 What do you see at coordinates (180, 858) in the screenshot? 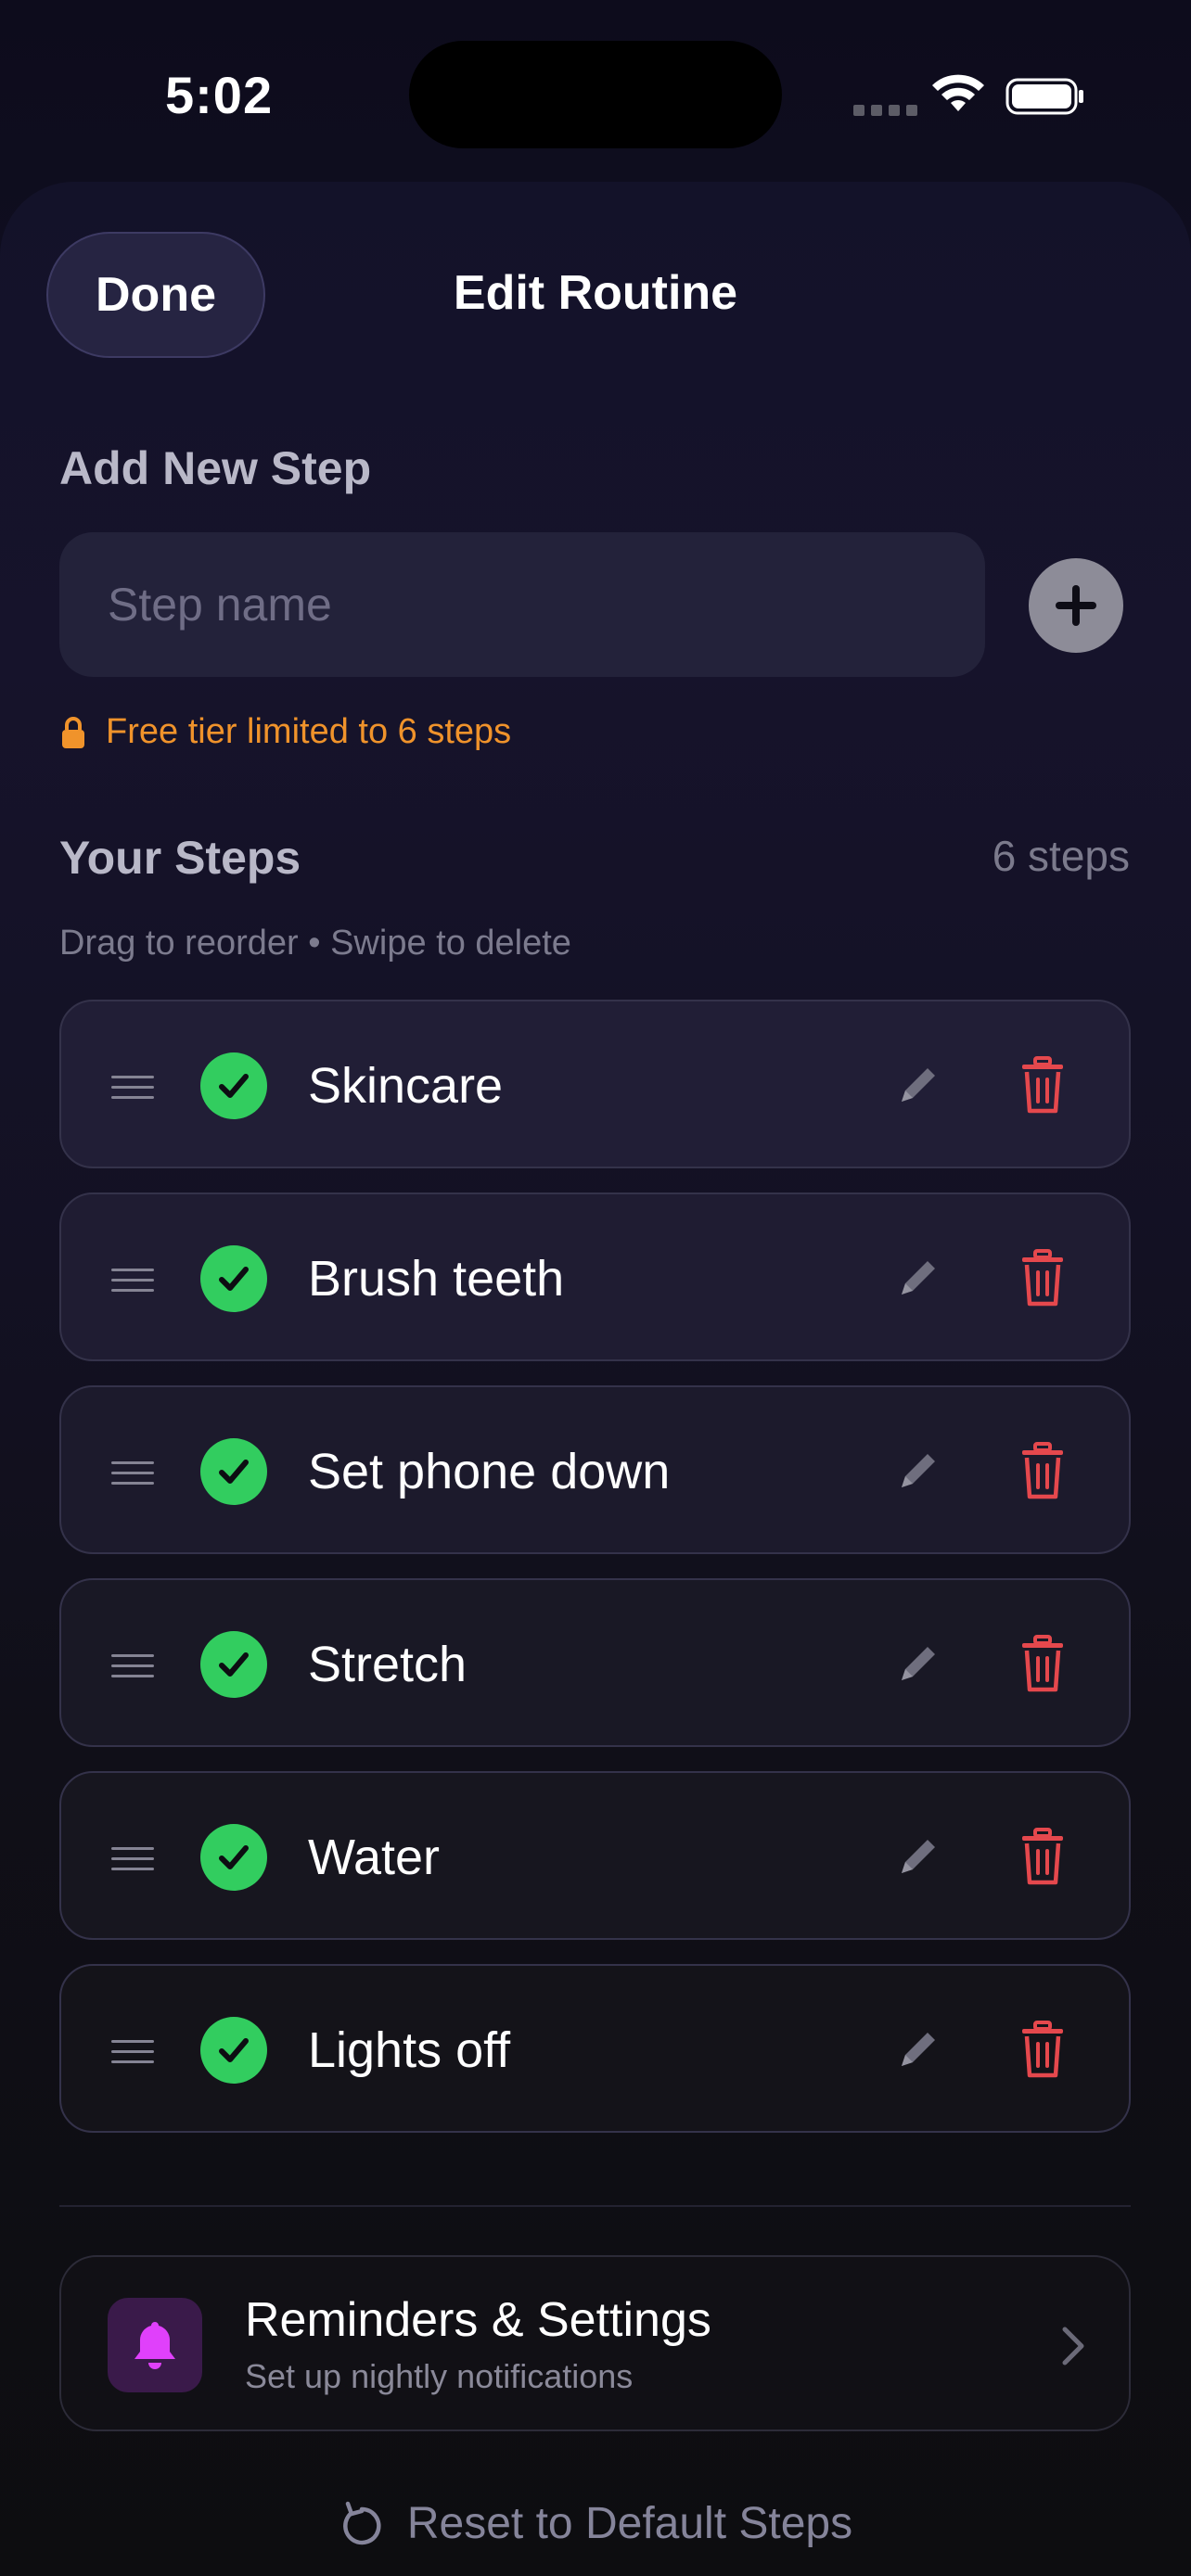
I see `your-steps-title: Your Steps` at bounding box center [180, 858].